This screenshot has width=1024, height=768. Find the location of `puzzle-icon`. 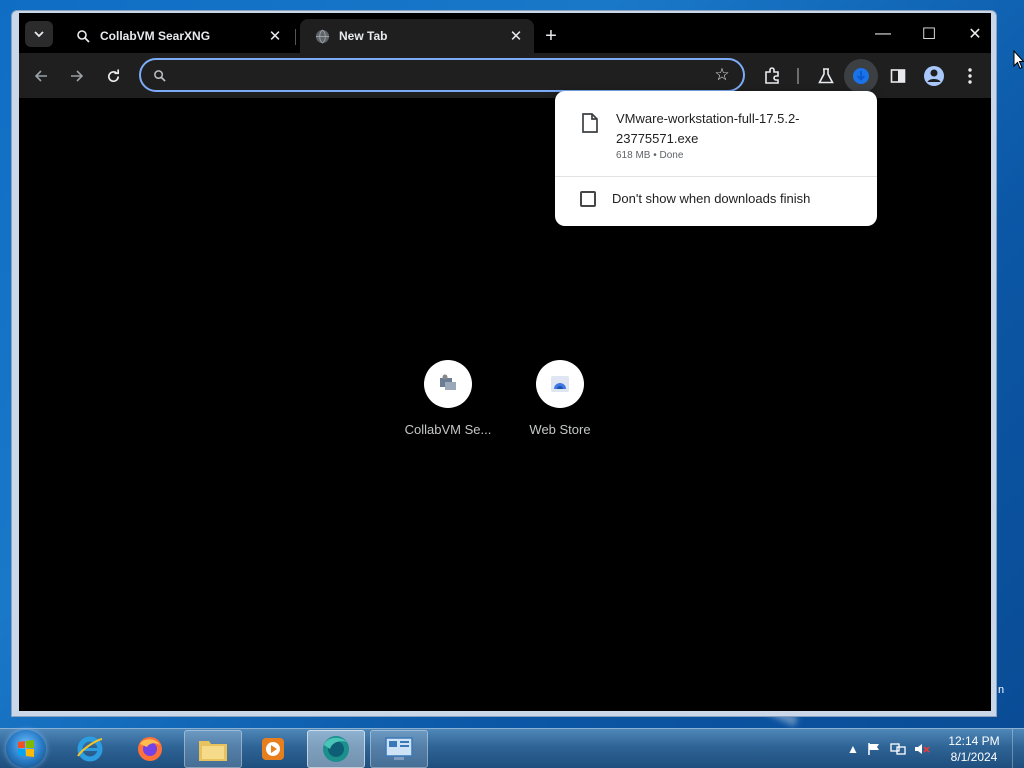

puzzle-icon is located at coordinates (772, 75).